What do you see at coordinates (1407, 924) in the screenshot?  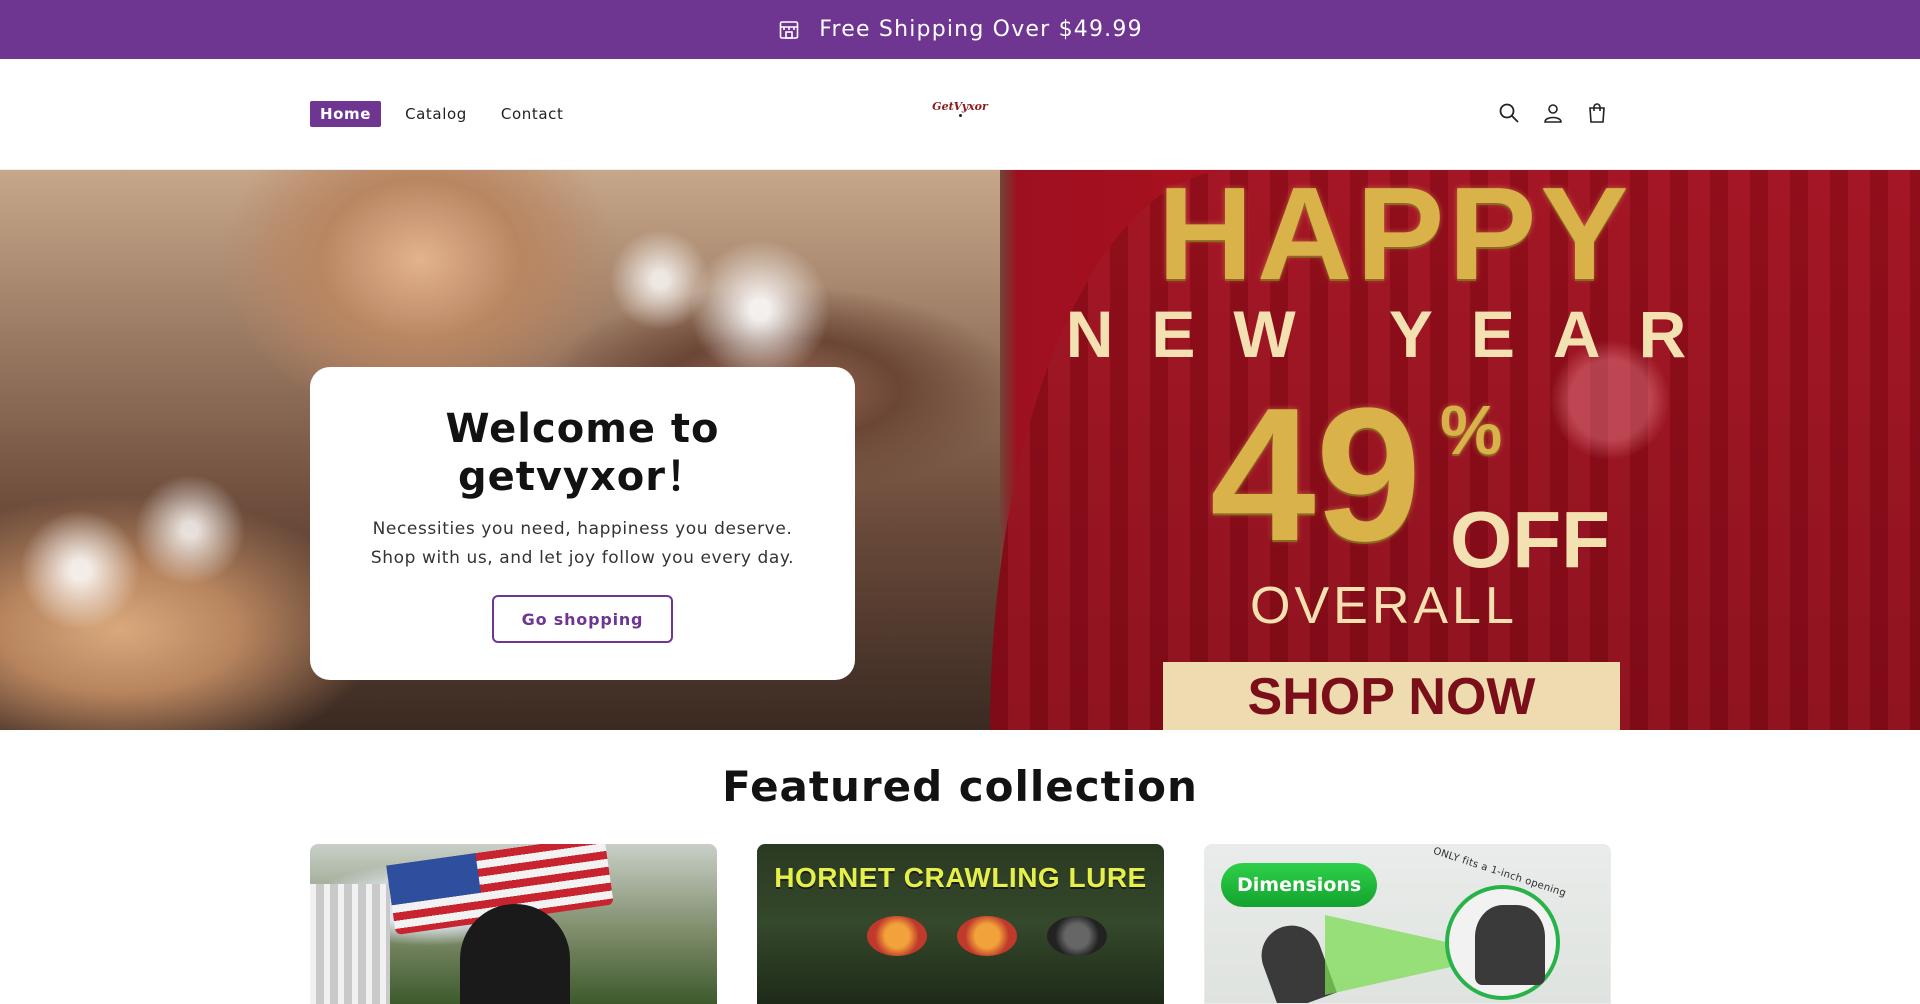 I see `product-card-hose-adapter: Dimensions ONLY fits a 1-inch opening` at bounding box center [1407, 924].